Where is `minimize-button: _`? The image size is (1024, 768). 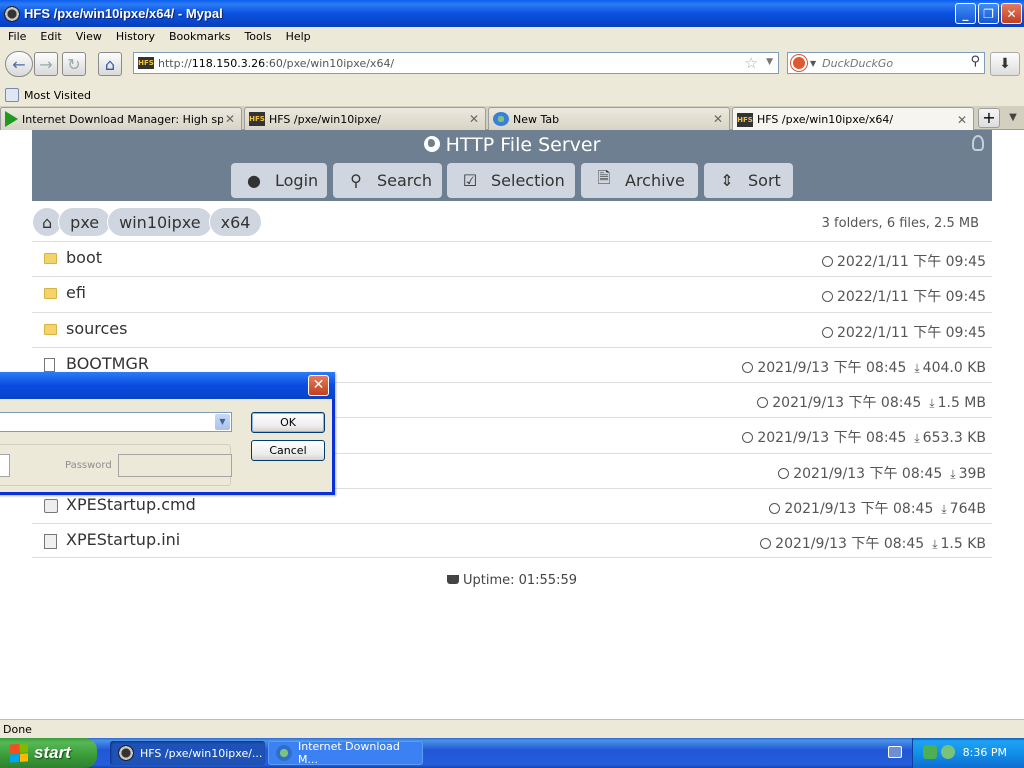
minimize-button: _ is located at coordinates (965, 13).